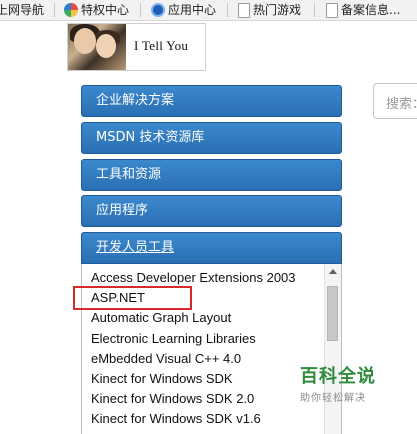 The image size is (417, 434). What do you see at coordinates (277, 10) in the screenshot?
I see `bookmark-label: 热门游戏` at bounding box center [277, 10].